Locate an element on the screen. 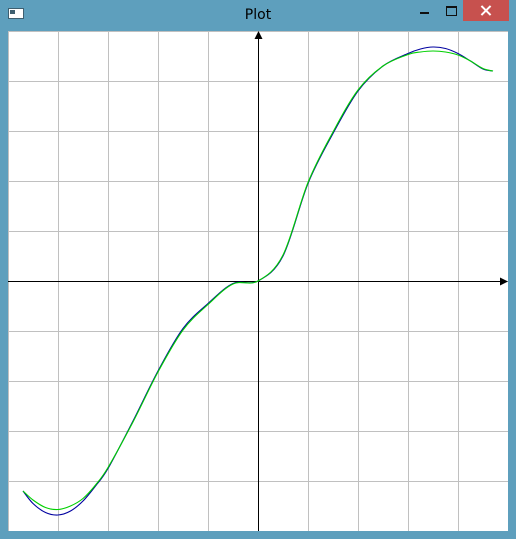 This screenshot has width=516, height=539. close-button is located at coordinates (486, 10).